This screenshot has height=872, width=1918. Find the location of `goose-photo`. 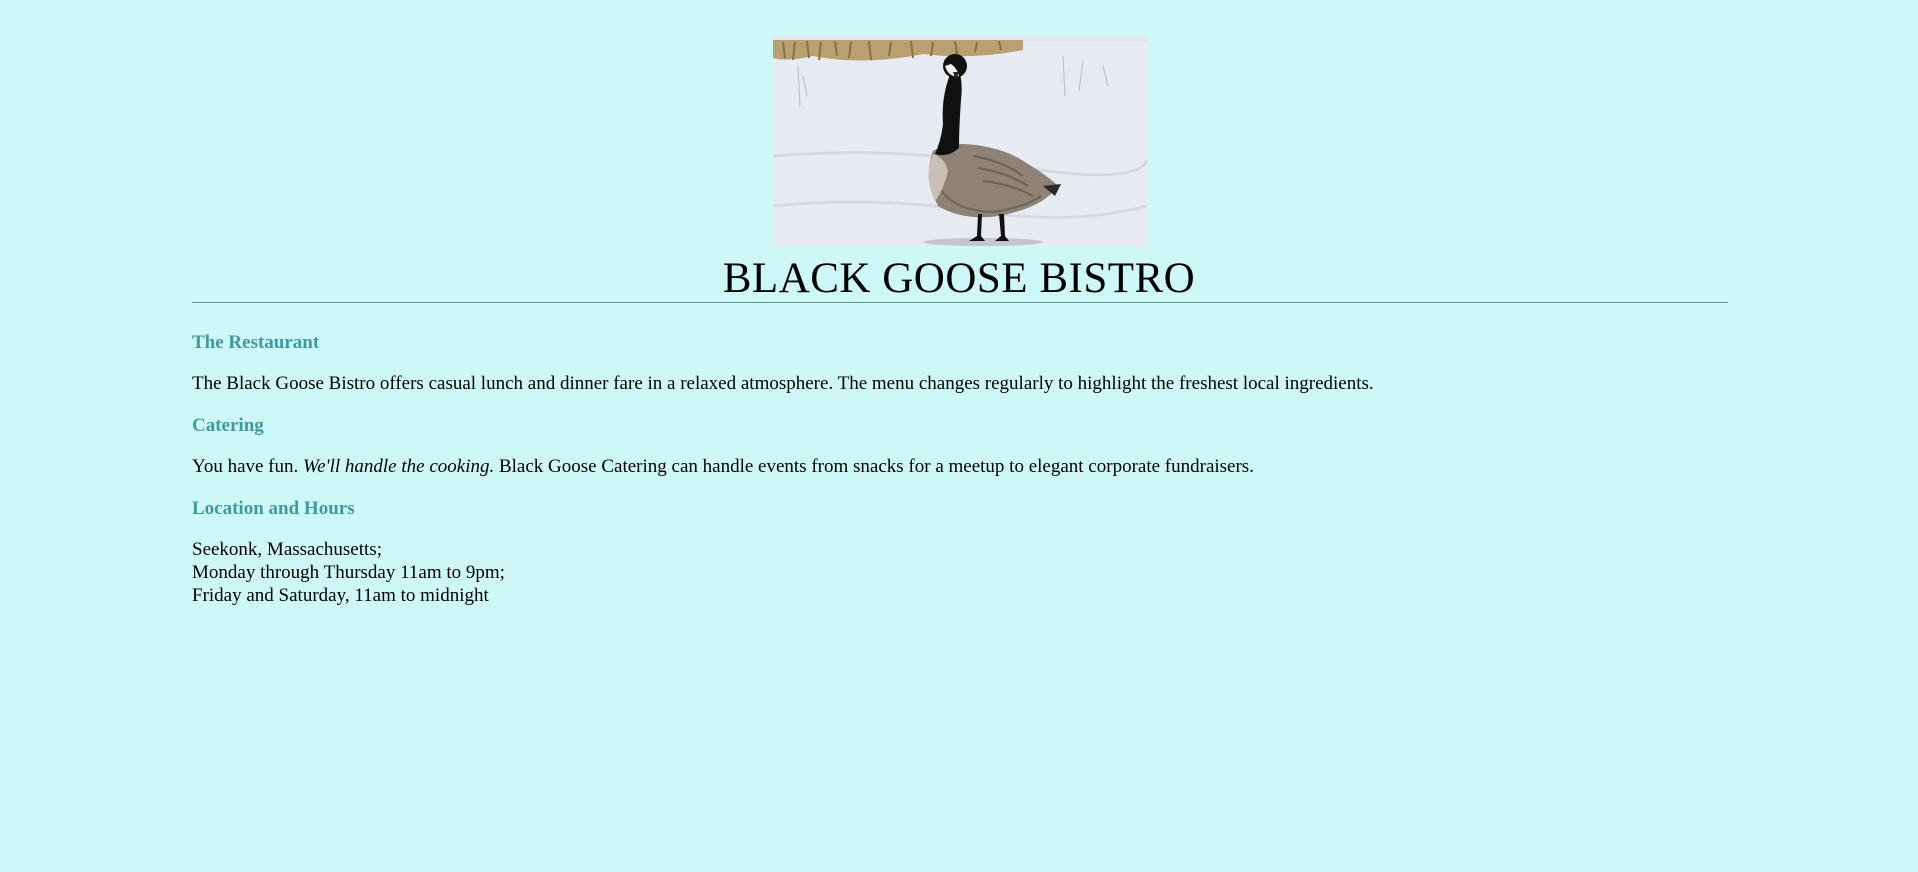

goose-photo is located at coordinates (960, 141).